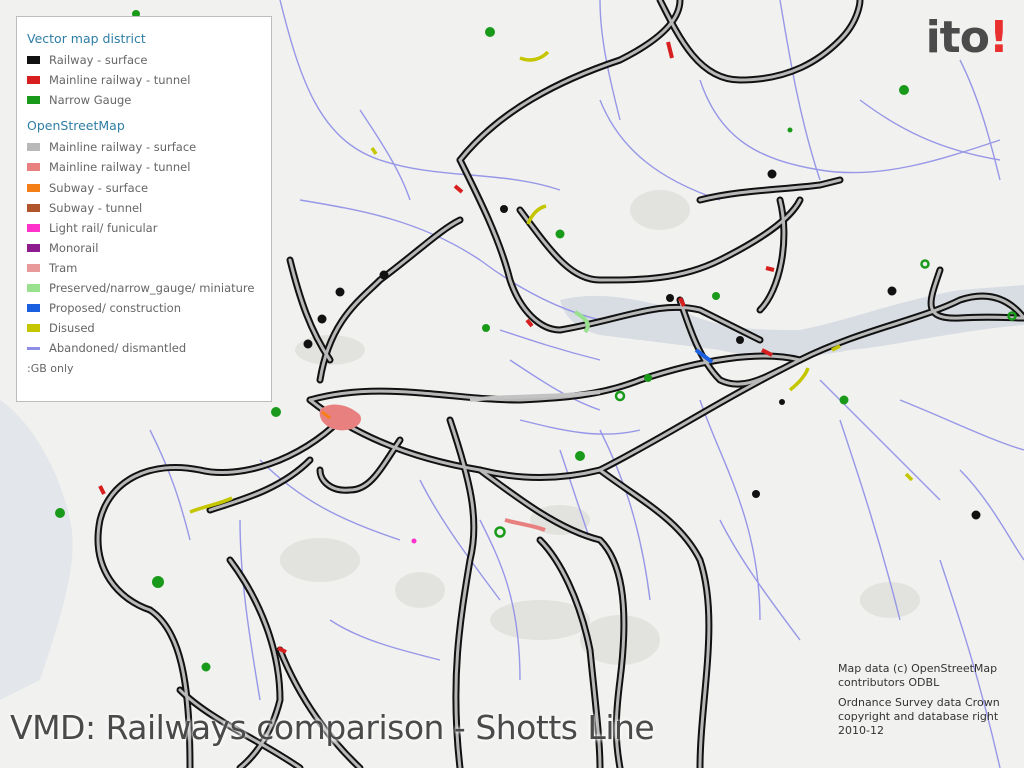 This screenshot has width=1024, height=768. What do you see at coordinates (332, 727) in the screenshot?
I see `map-caption: VMD: Railways comparison - Shotts Line` at bounding box center [332, 727].